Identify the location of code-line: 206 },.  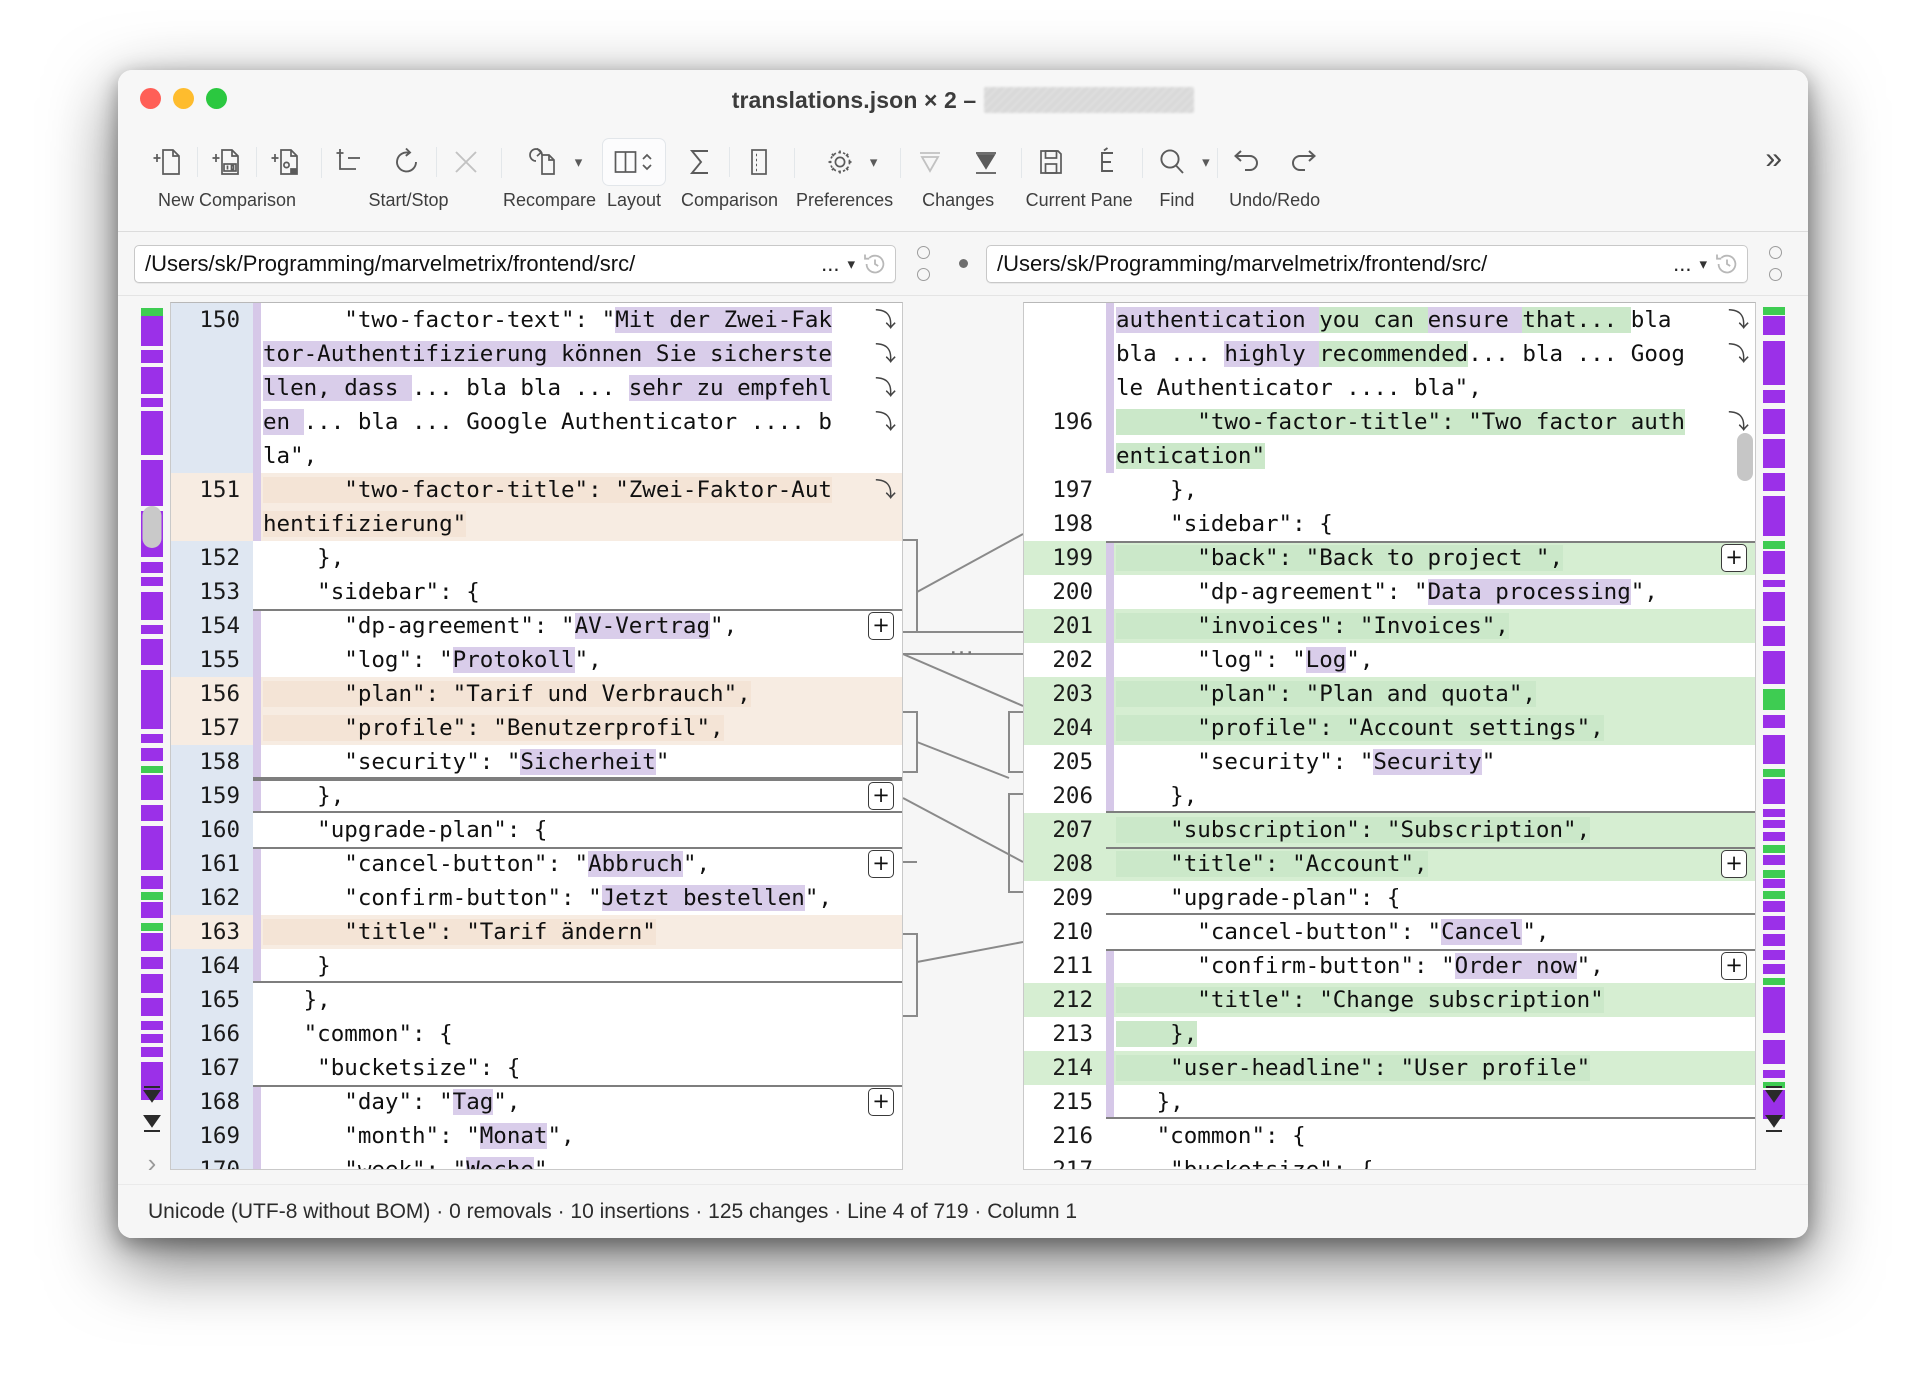
(1389, 796).